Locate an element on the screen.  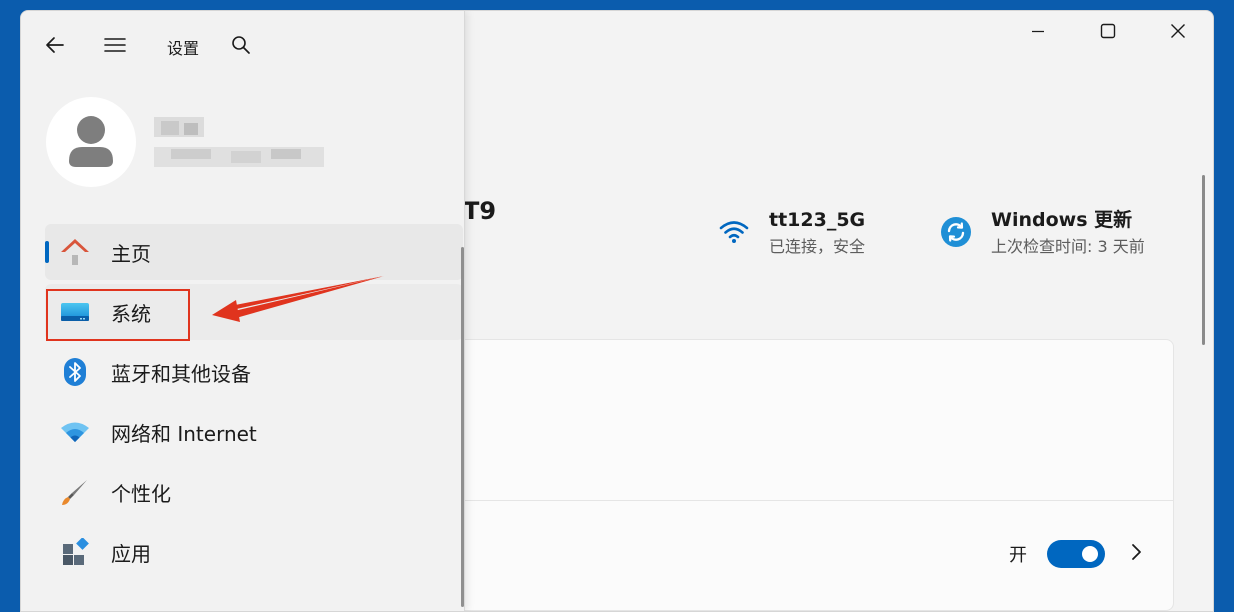
toggle-knob is located at coordinates (1090, 554).